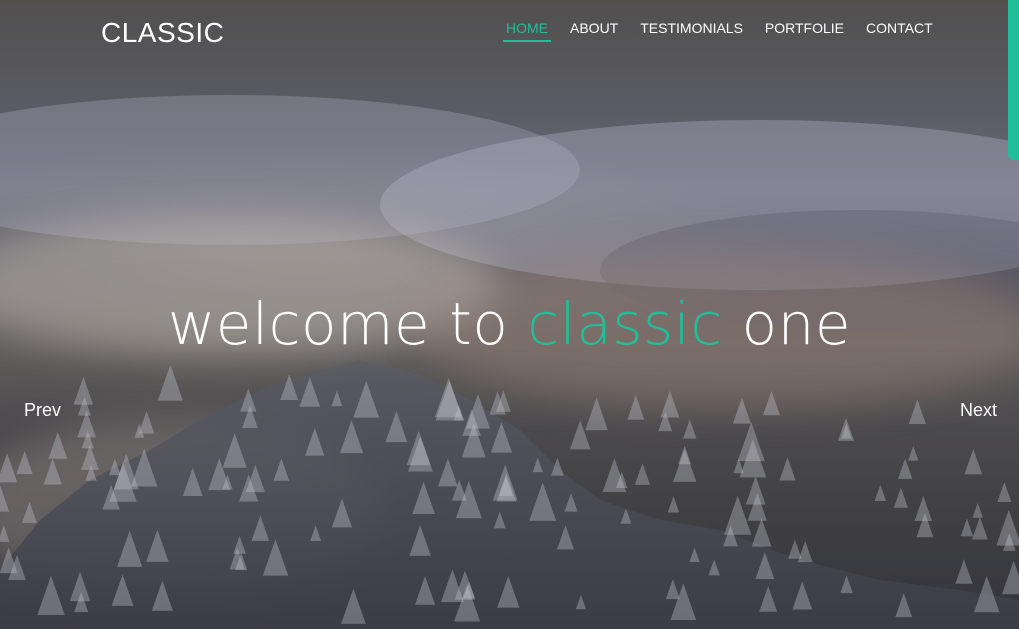 This screenshot has height=629, width=1019. I want to click on headline-accent: classic, so click(625, 324).